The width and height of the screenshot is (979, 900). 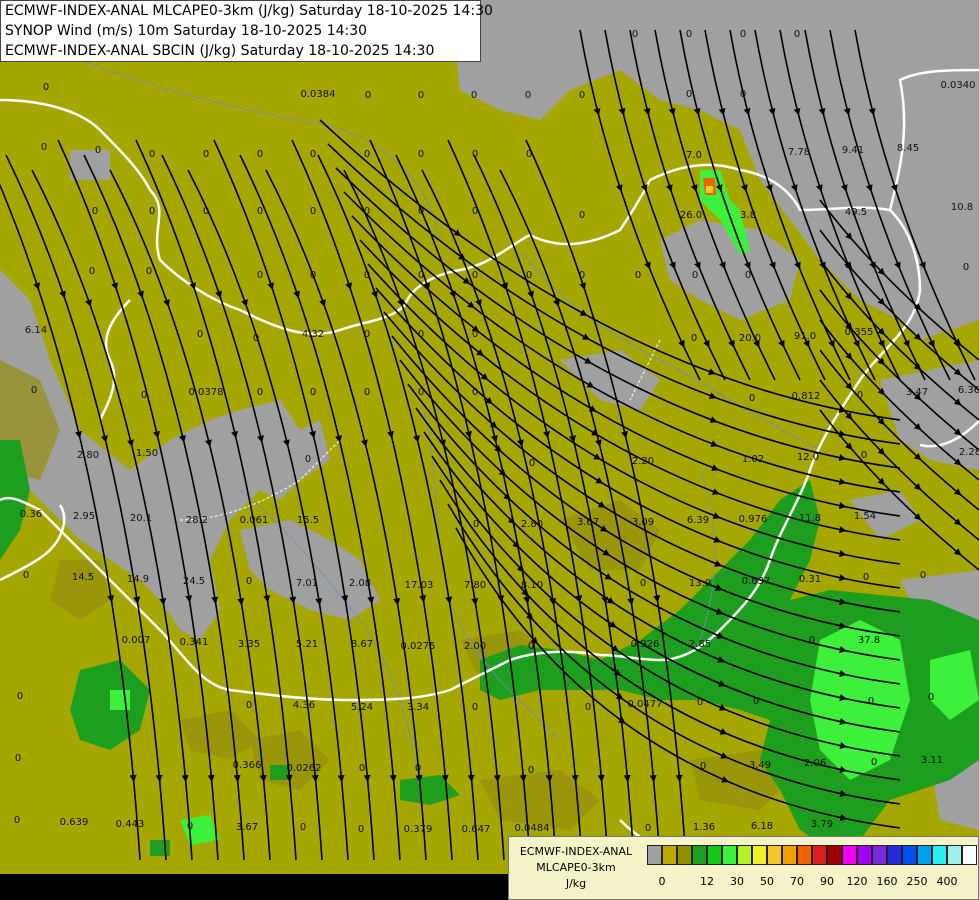 I want to click on legend-tick-label: 400, so click(x=947, y=881).